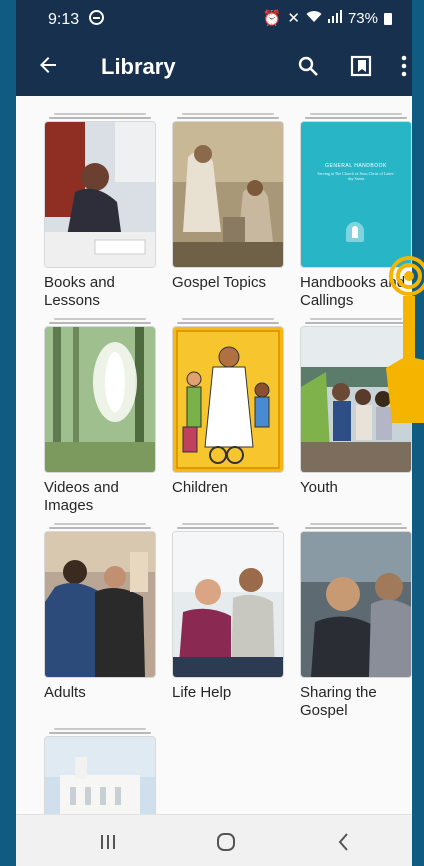 The height and width of the screenshot is (866, 424). Describe the element at coordinates (214, 66) in the screenshot. I see `app-bar: Library` at that location.